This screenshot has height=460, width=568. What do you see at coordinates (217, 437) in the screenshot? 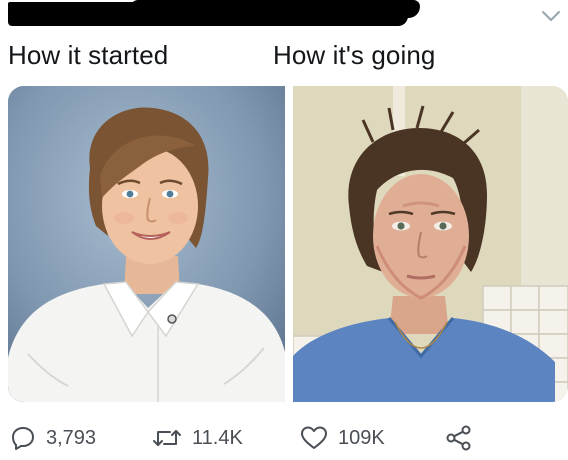
I see `retweet-count: 11.4K` at bounding box center [217, 437].